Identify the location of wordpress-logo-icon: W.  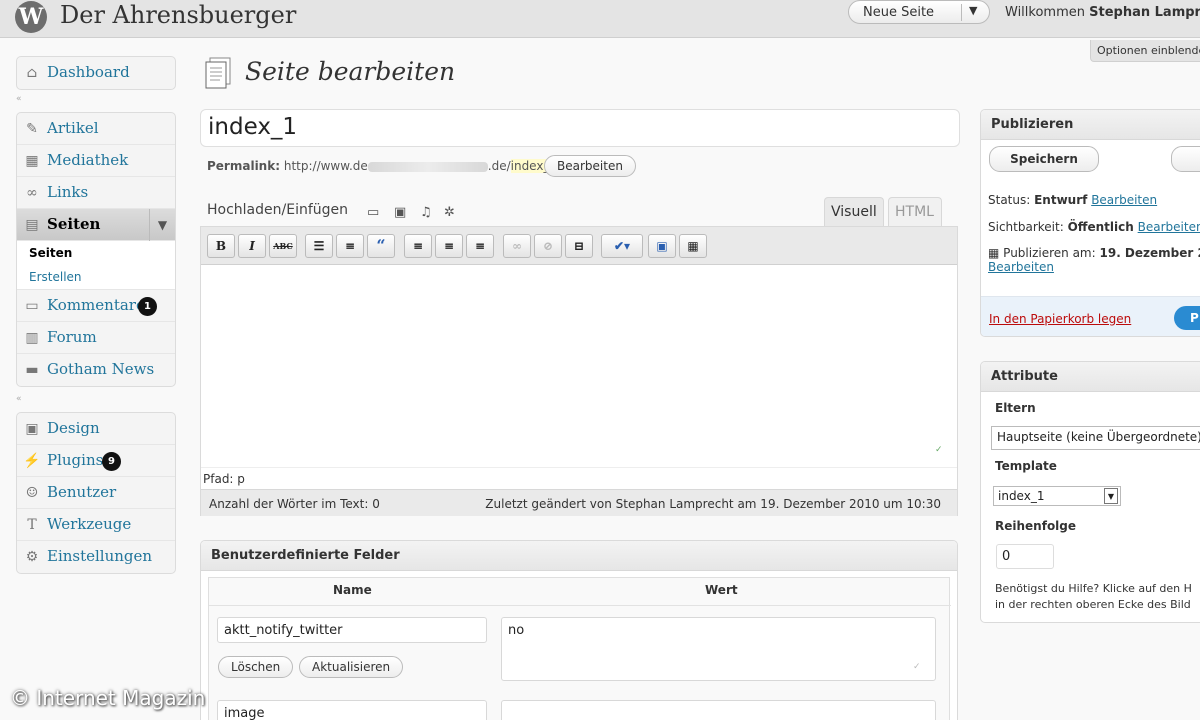
(31, 17).